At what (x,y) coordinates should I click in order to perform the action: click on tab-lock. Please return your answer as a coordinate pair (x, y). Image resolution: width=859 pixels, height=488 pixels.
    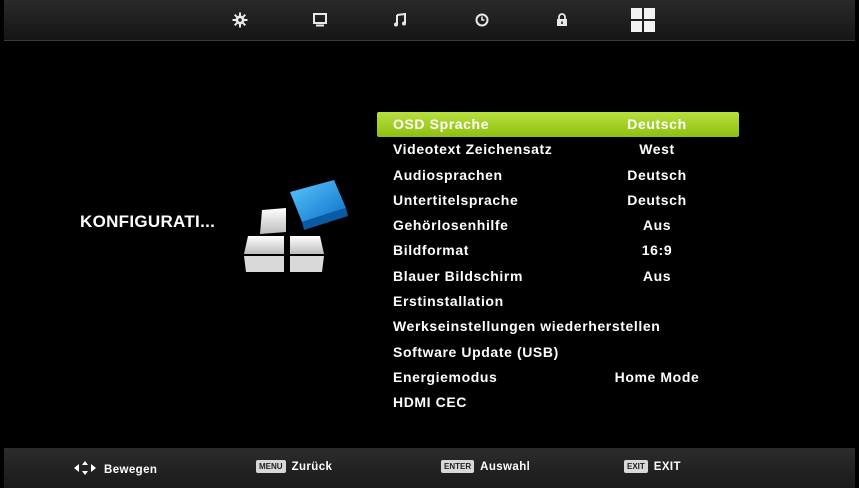
    Looking at the image, I should click on (562, 20).